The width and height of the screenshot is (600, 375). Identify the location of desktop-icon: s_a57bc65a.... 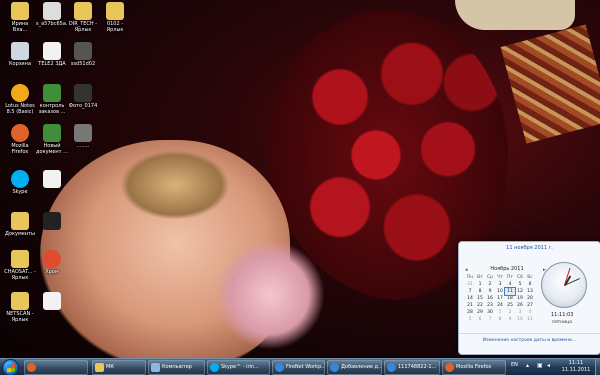
(52, 17).